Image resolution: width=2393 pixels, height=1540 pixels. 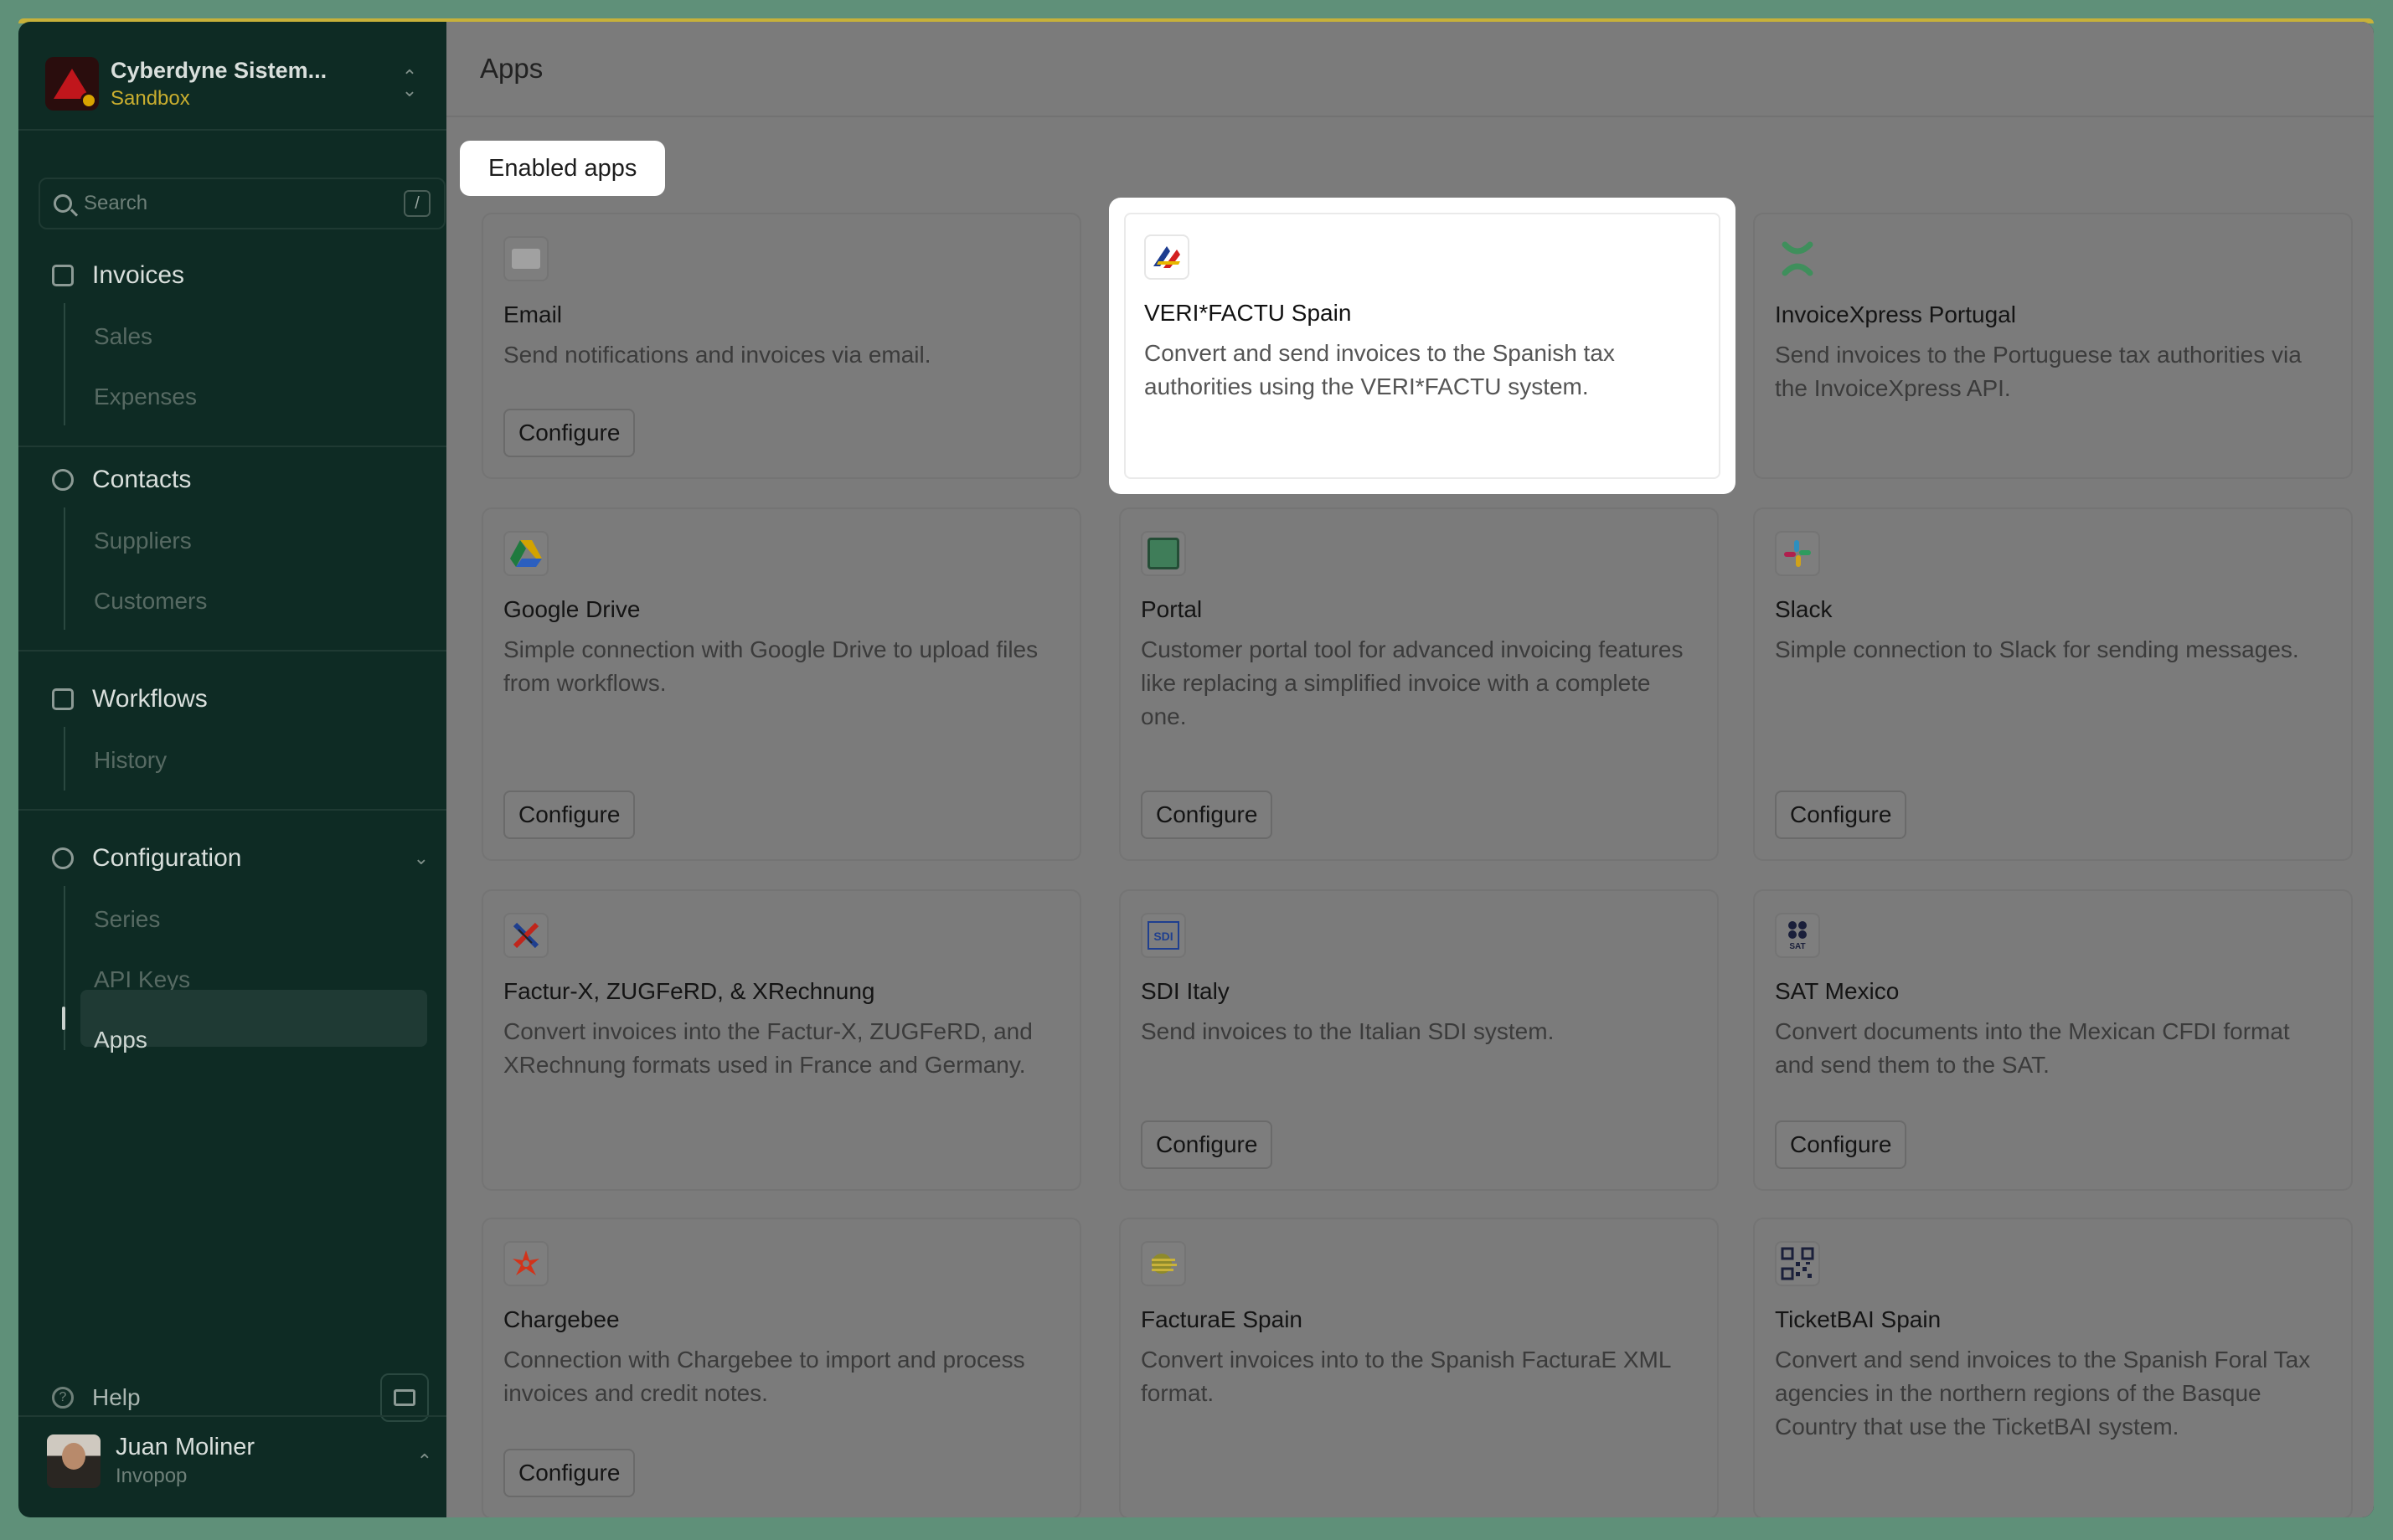 I want to click on help-icon: ?, so click(x=63, y=1398).